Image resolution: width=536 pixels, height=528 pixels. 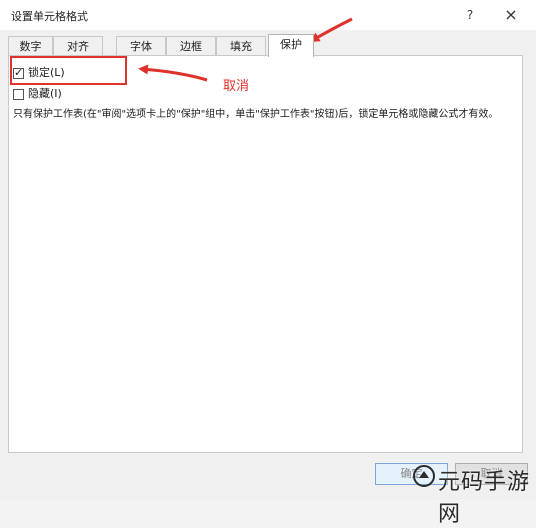 What do you see at coordinates (484, 498) in the screenshot?
I see `watermark-text: 元码手游网` at bounding box center [484, 498].